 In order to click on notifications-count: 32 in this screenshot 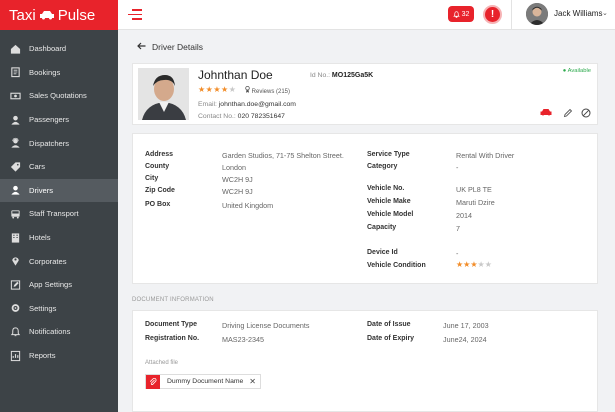, I will do `click(465, 14)`.